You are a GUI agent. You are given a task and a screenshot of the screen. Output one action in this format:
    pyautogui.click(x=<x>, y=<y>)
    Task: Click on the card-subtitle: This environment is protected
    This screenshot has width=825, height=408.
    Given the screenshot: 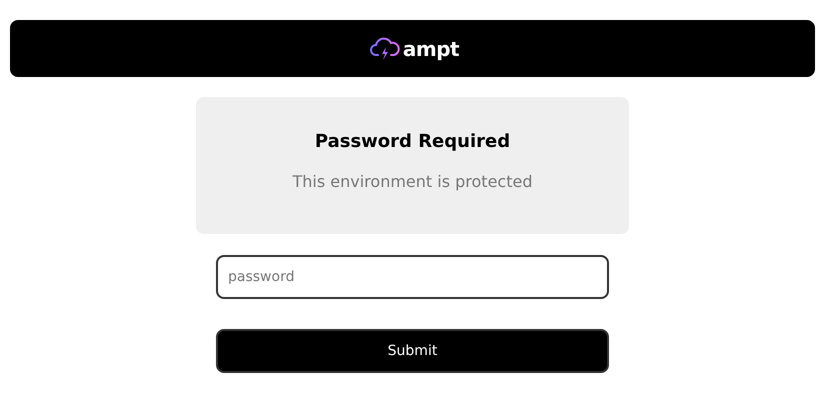 What is the action you would take?
    pyautogui.click(x=412, y=181)
    